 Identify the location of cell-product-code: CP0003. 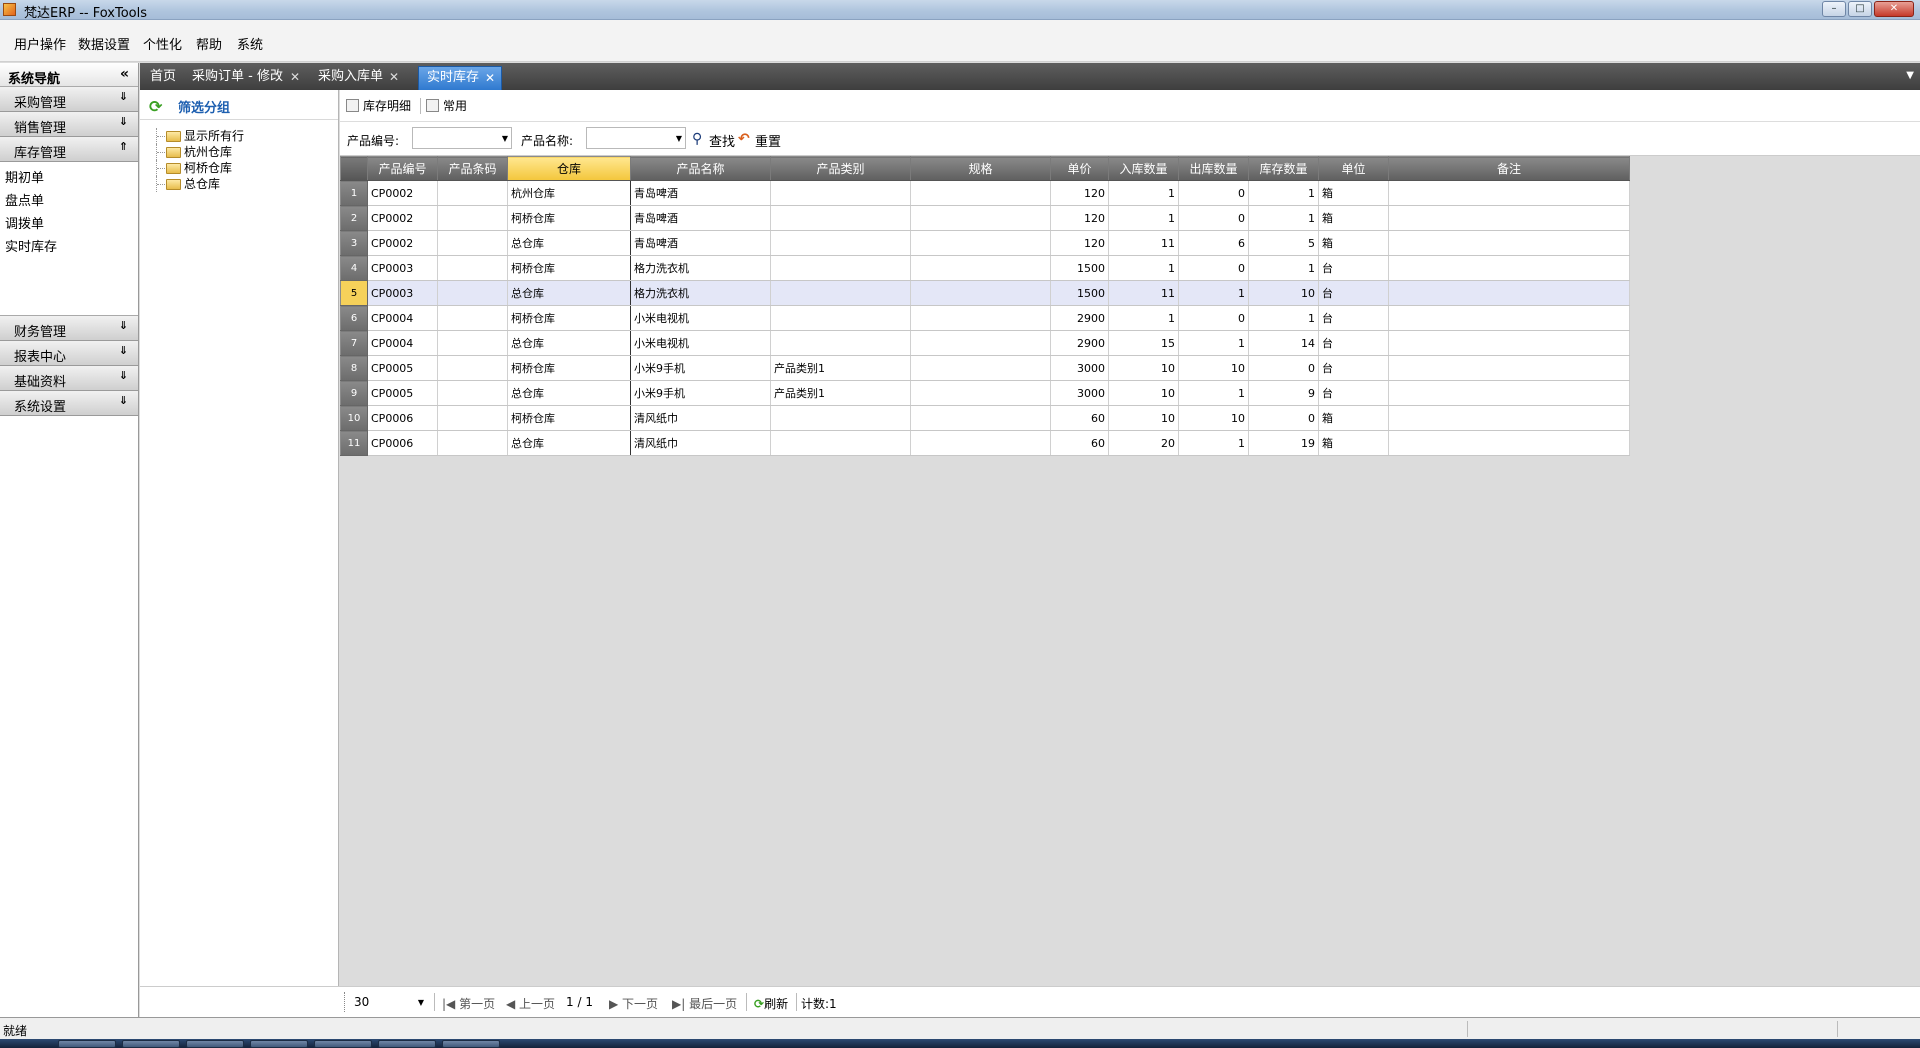
(402, 293).